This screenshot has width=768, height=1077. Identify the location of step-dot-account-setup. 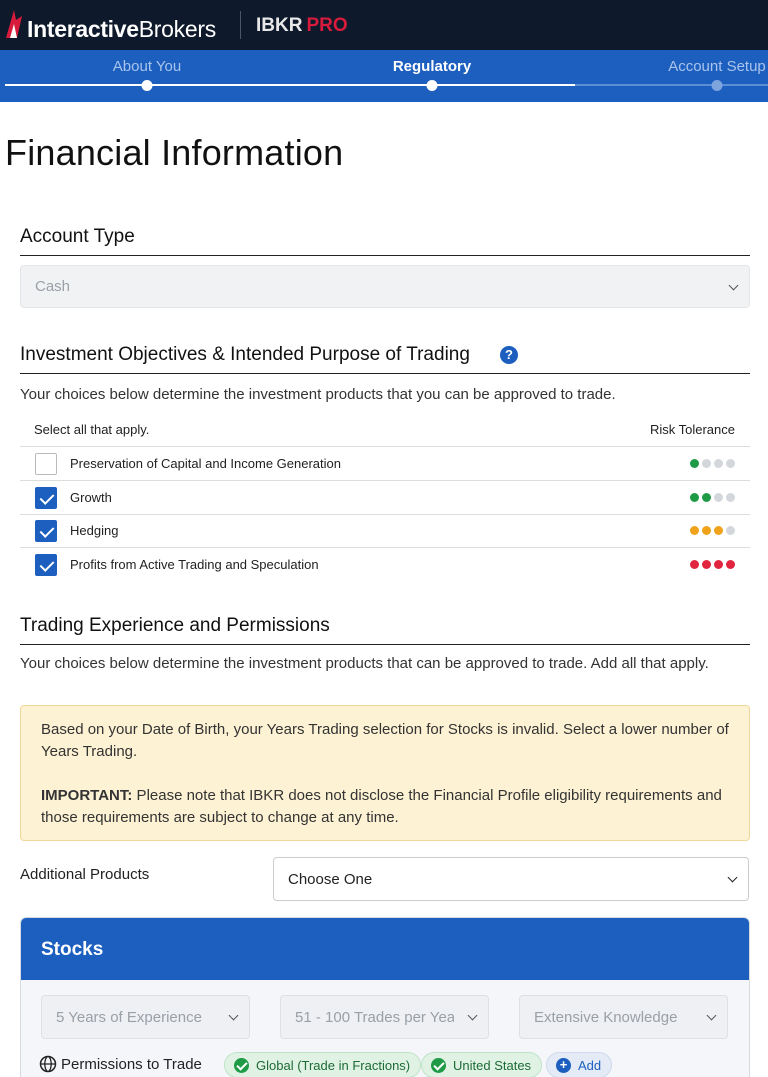
(717, 85).